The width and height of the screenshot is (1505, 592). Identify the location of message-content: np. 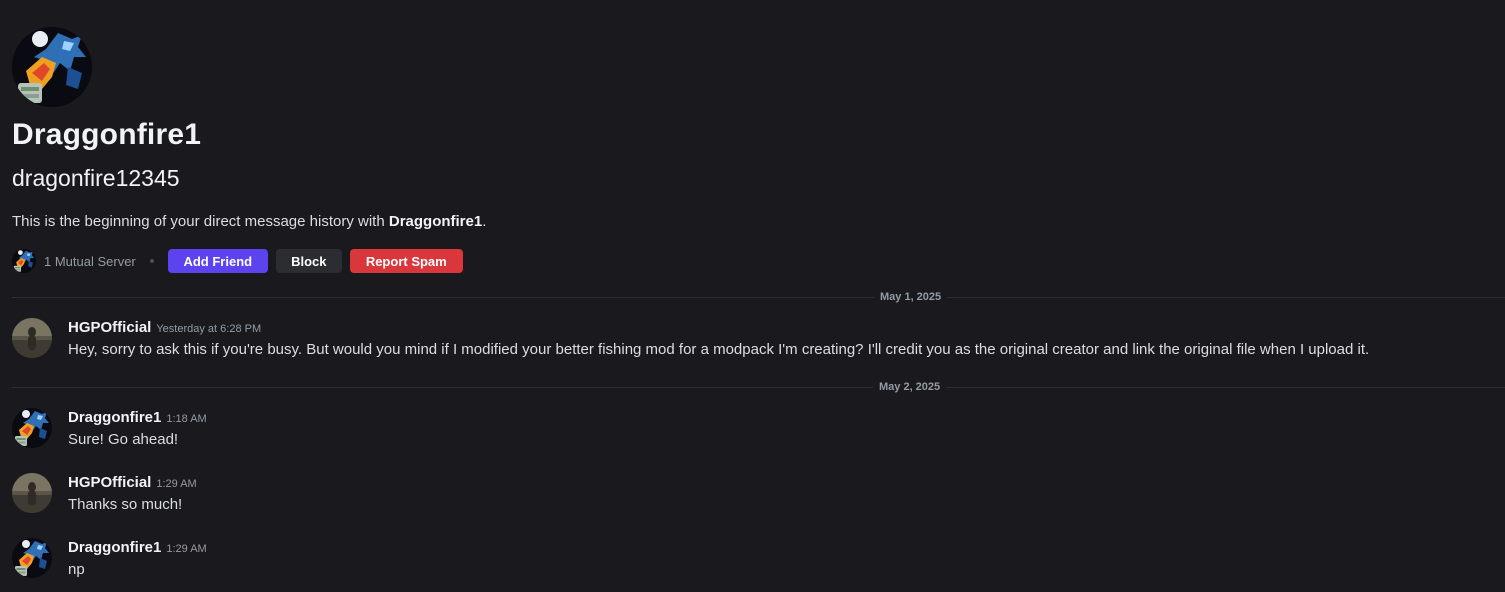
(76, 569).